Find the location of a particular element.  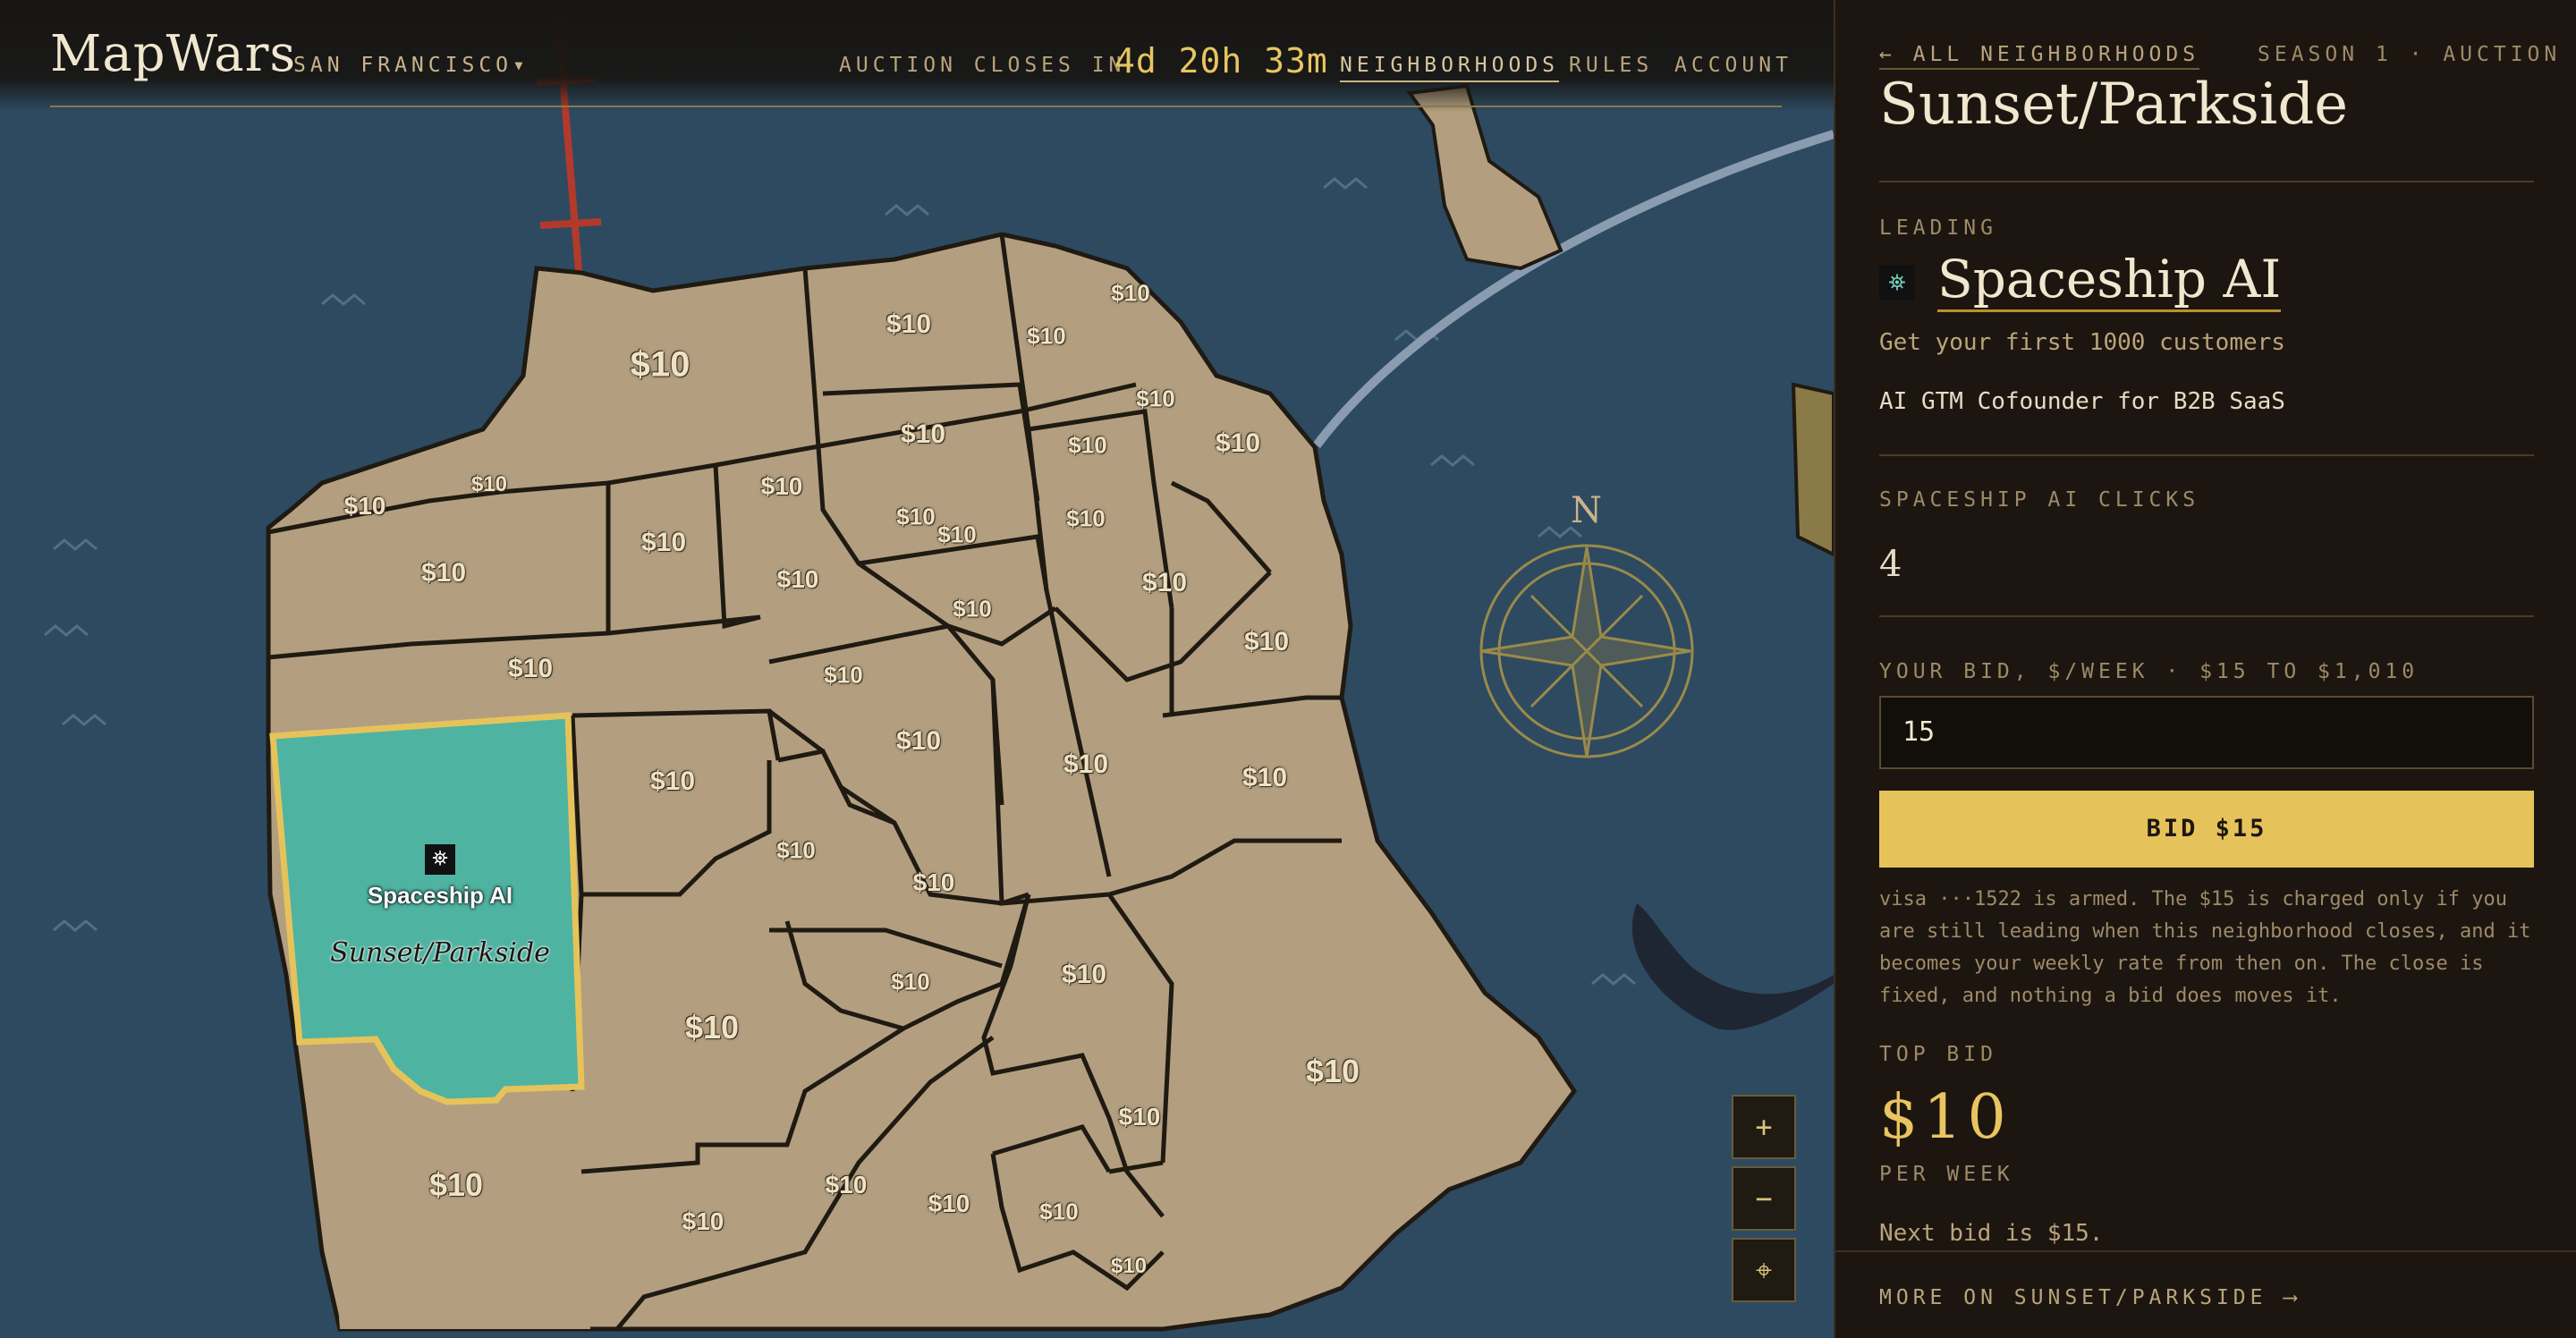

leader-name: Spaceship AI is located at coordinates (2109, 280).